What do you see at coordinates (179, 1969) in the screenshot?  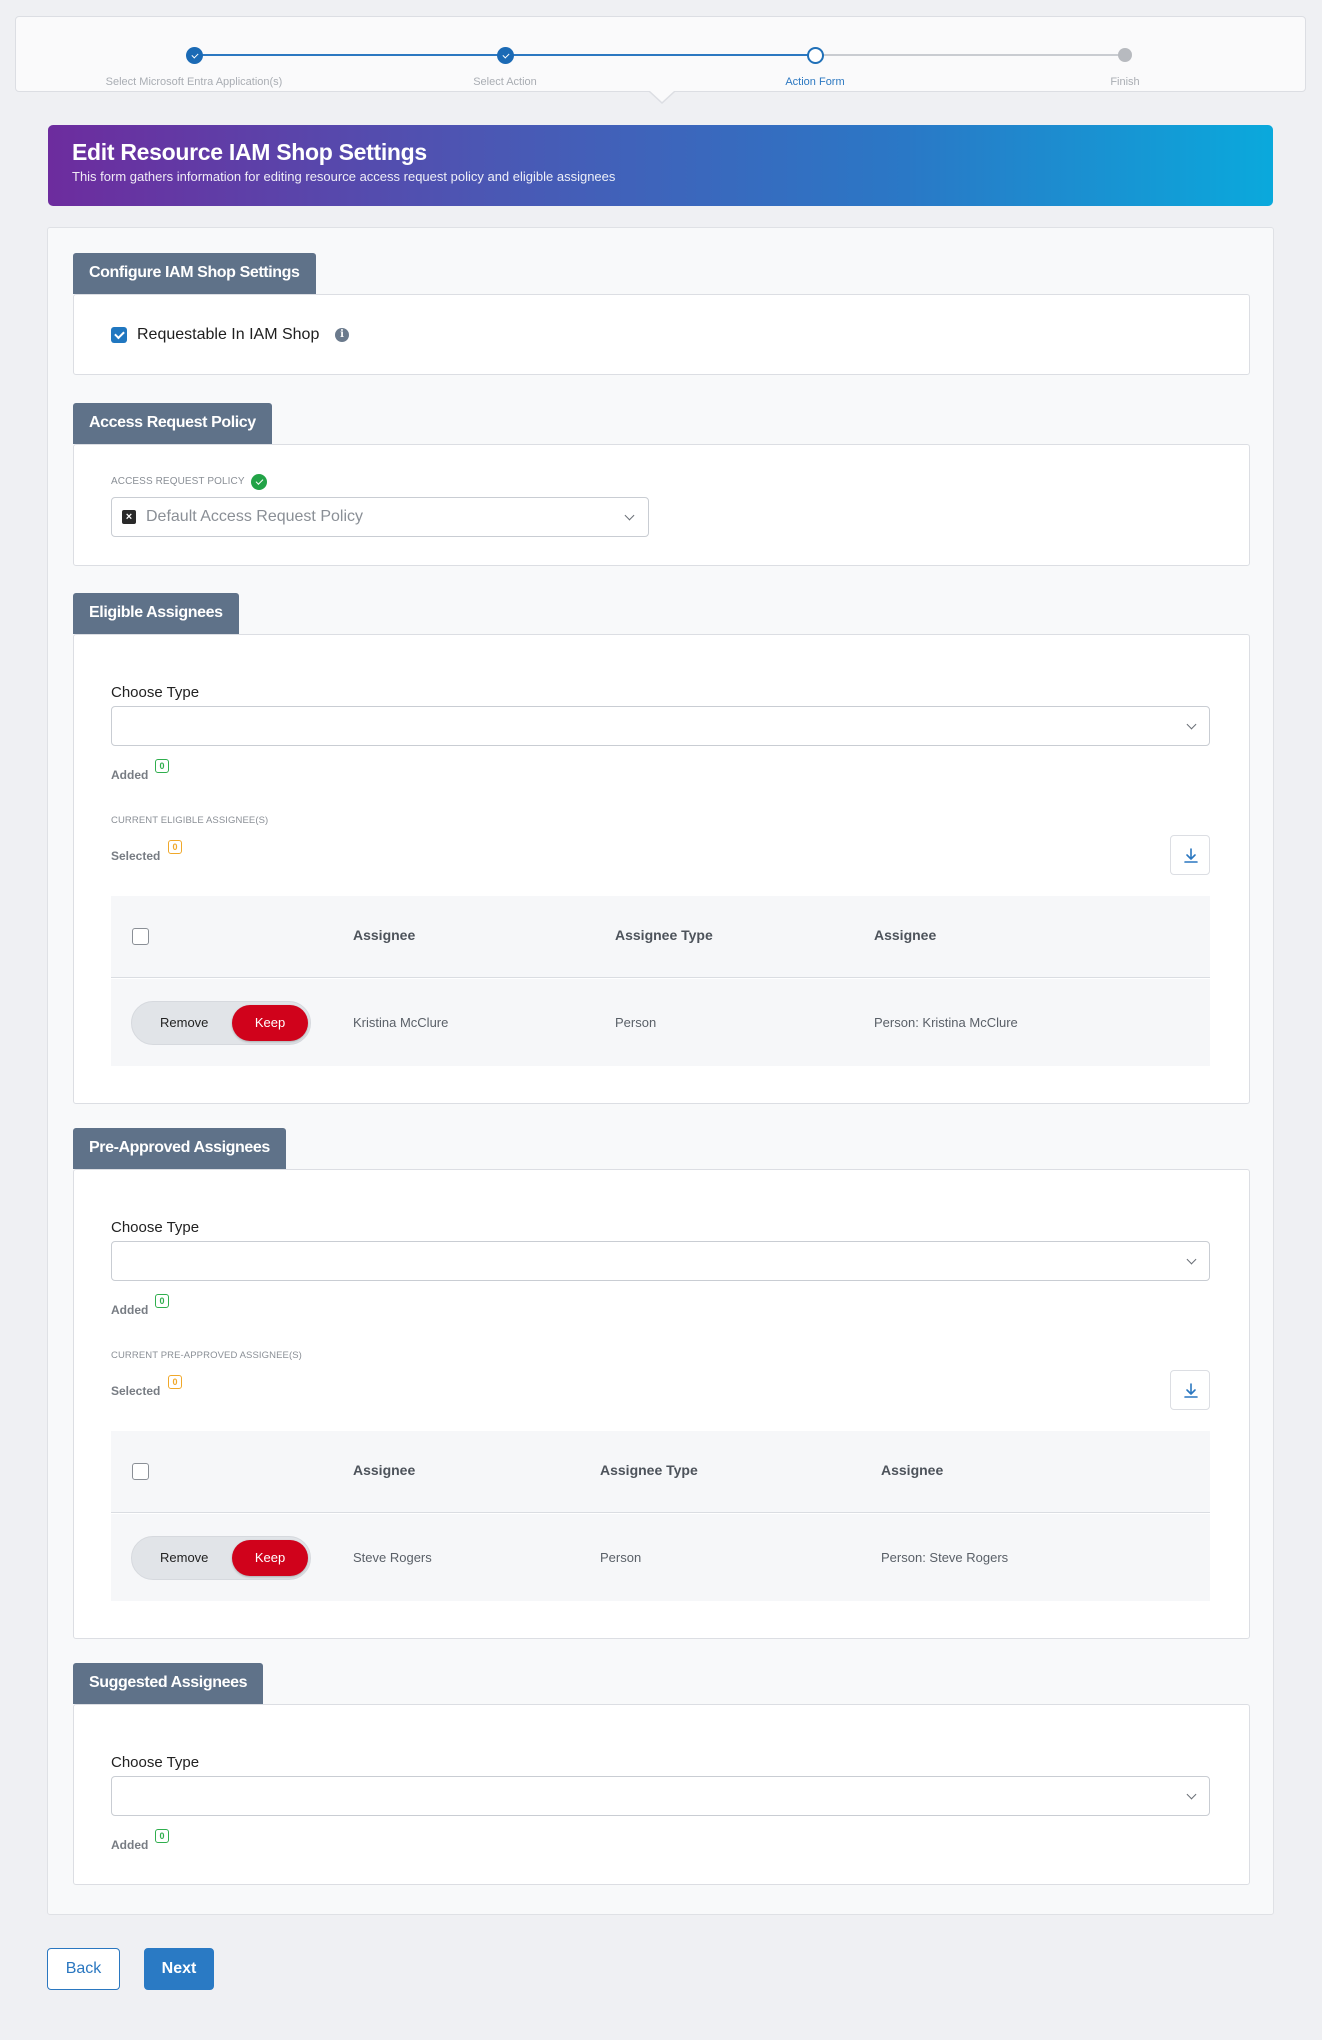 I see `next-button: Next` at bounding box center [179, 1969].